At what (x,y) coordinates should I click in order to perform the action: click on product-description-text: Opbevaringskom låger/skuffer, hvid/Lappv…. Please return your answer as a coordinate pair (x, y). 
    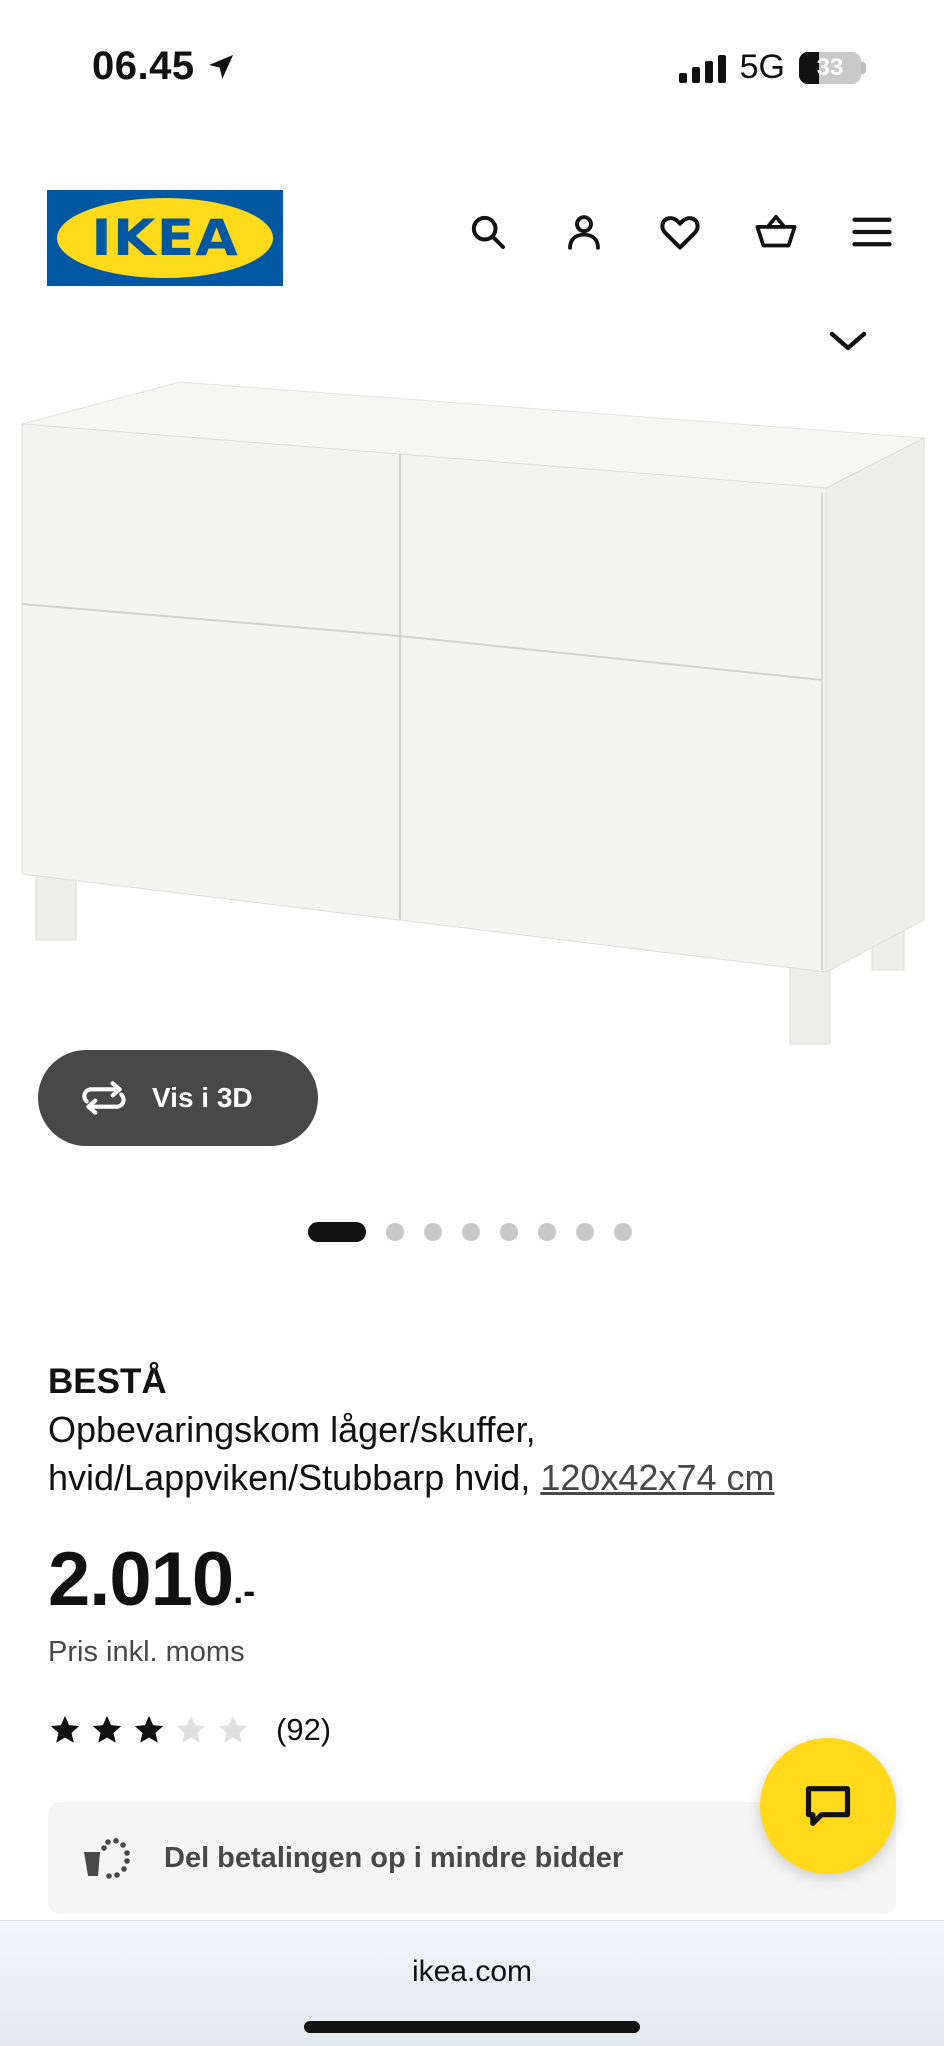
    Looking at the image, I should click on (292, 1453).